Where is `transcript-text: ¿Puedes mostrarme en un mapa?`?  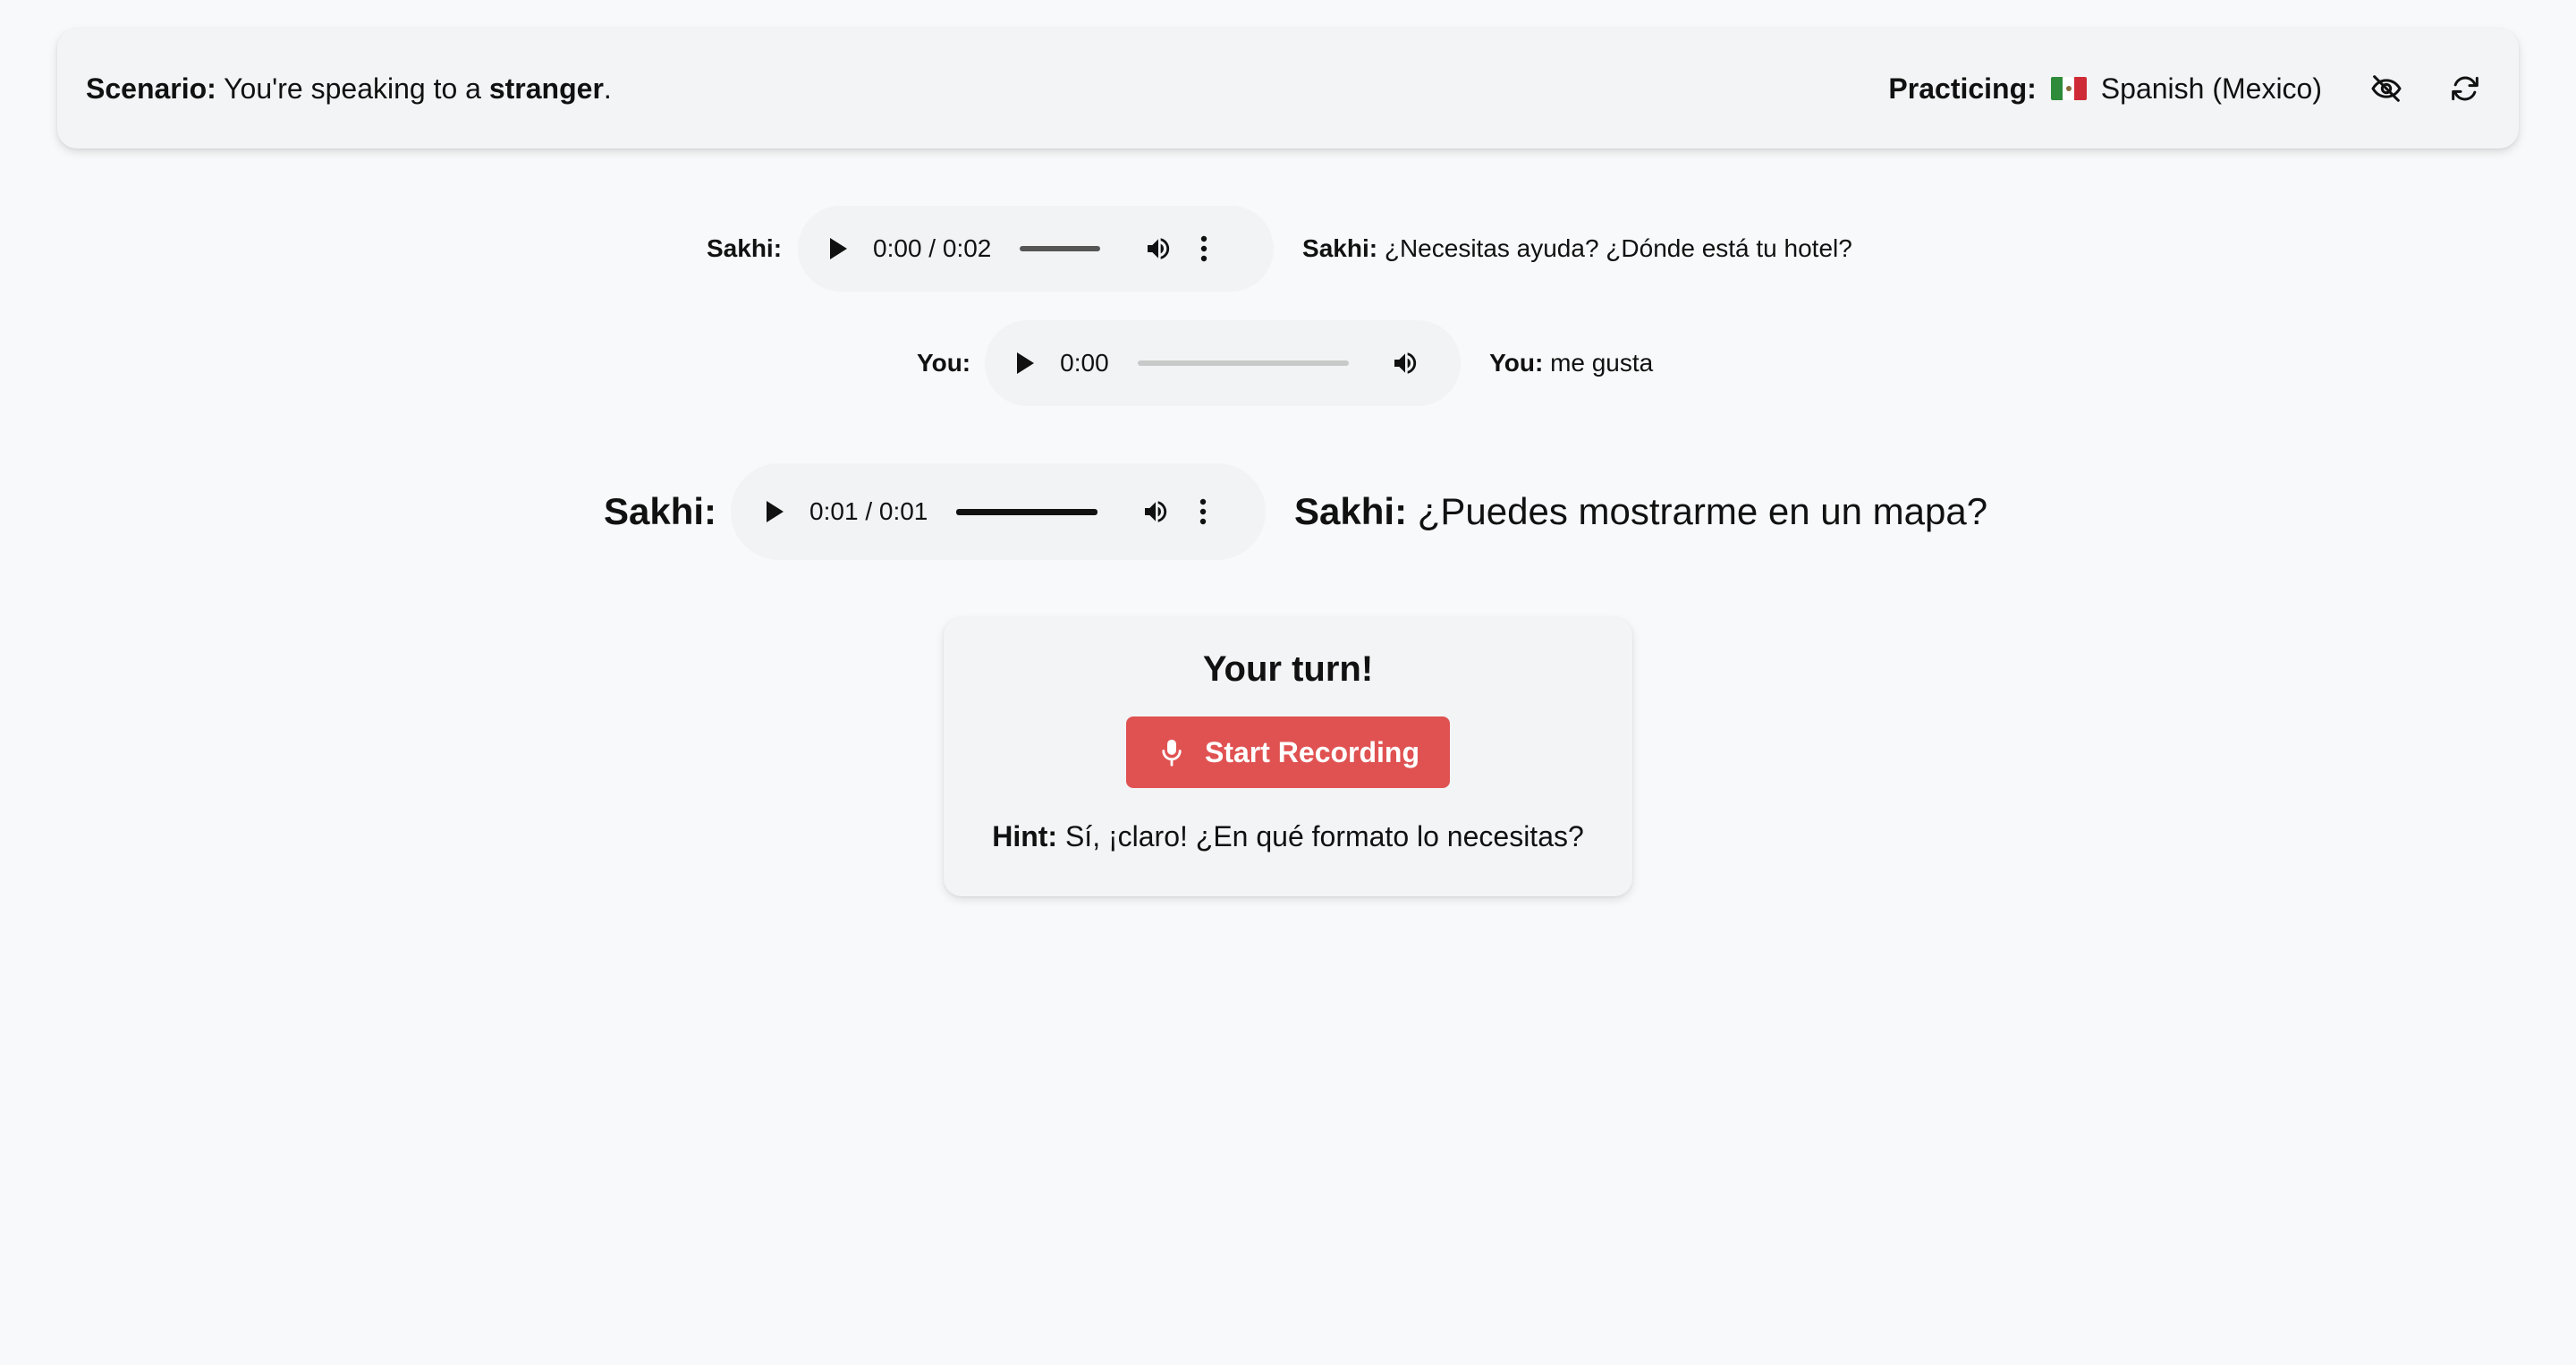 transcript-text: ¿Puedes mostrarme en un mapa? is located at coordinates (1702, 511).